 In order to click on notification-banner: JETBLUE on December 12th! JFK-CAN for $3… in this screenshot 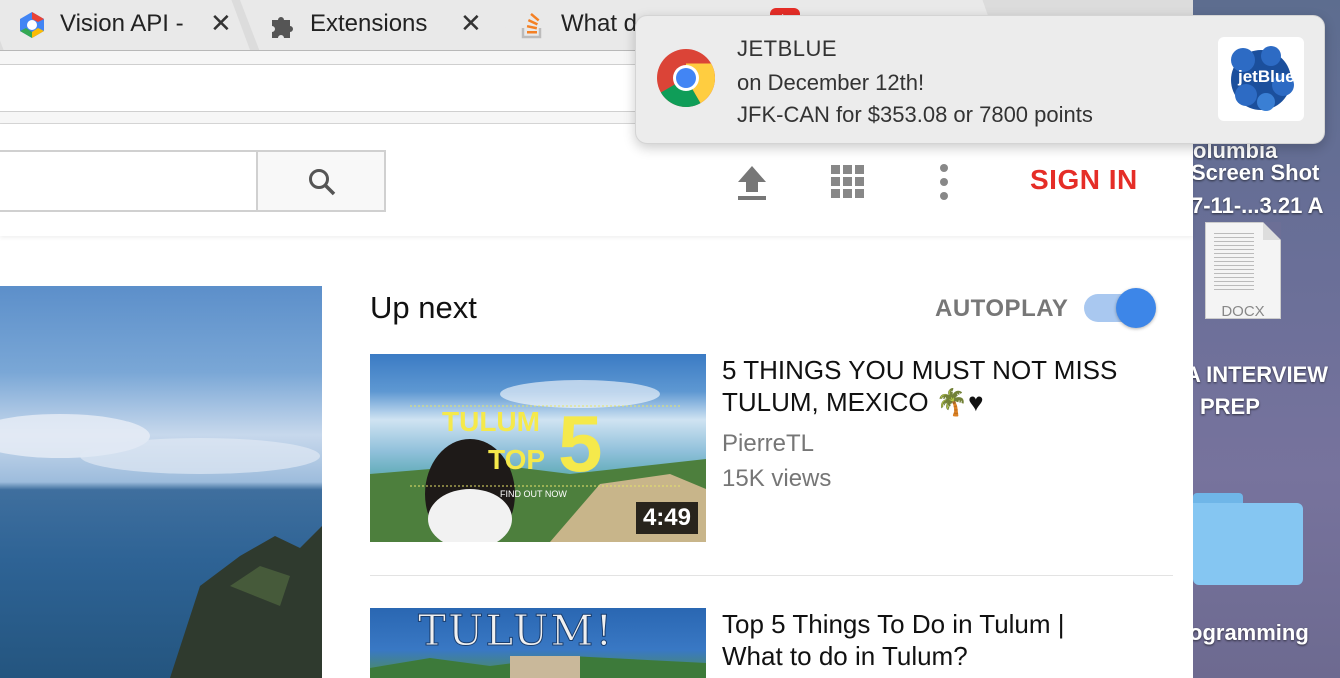, I will do `click(980, 79)`.